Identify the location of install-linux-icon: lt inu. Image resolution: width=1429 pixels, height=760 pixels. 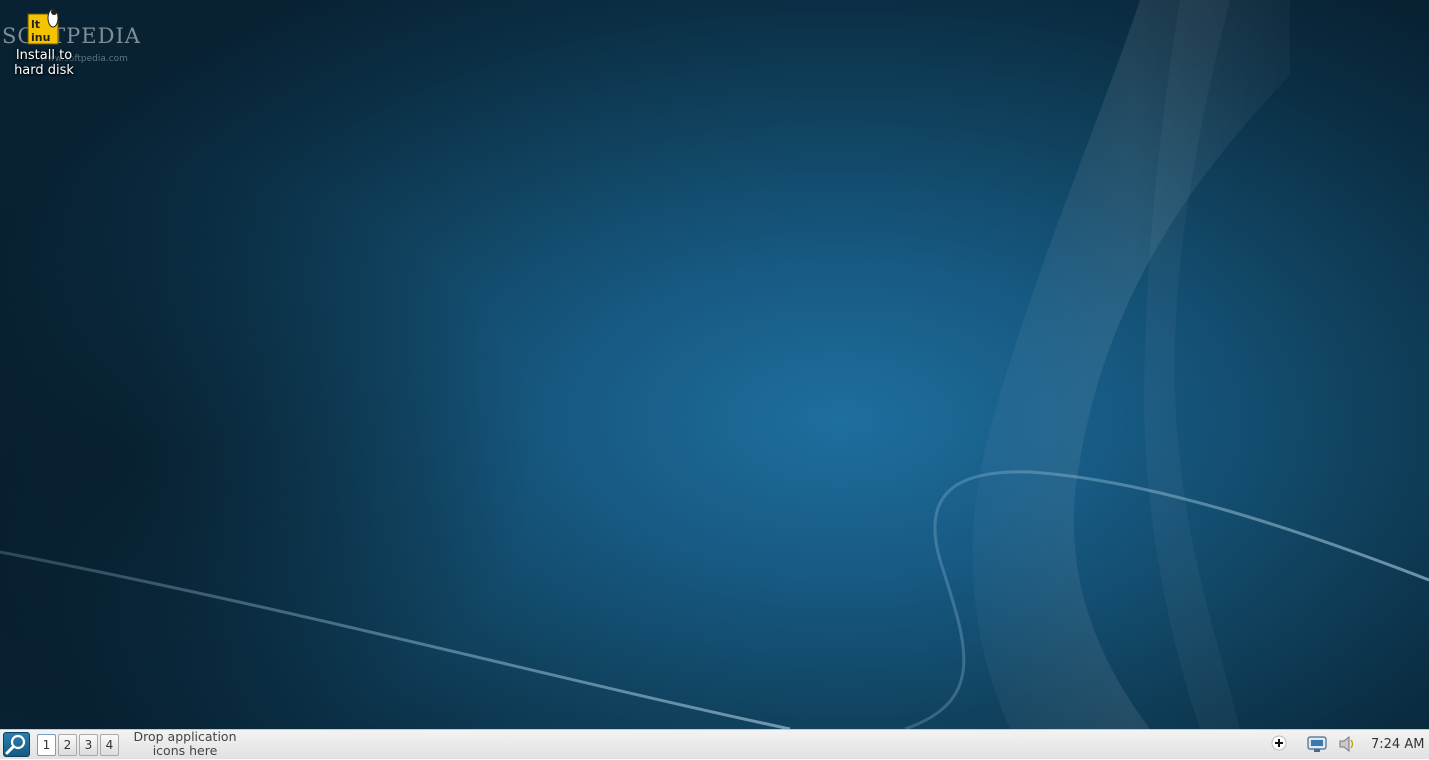
(44, 25).